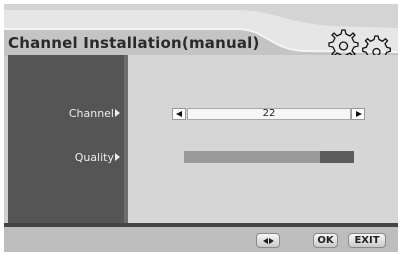 Image resolution: width=402 pixels, height=255 pixels. What do you see at coordinates (179, 114) in the screenshot?
I see `channel-decrease-arrow-icon` at bounding box center [179, 114].